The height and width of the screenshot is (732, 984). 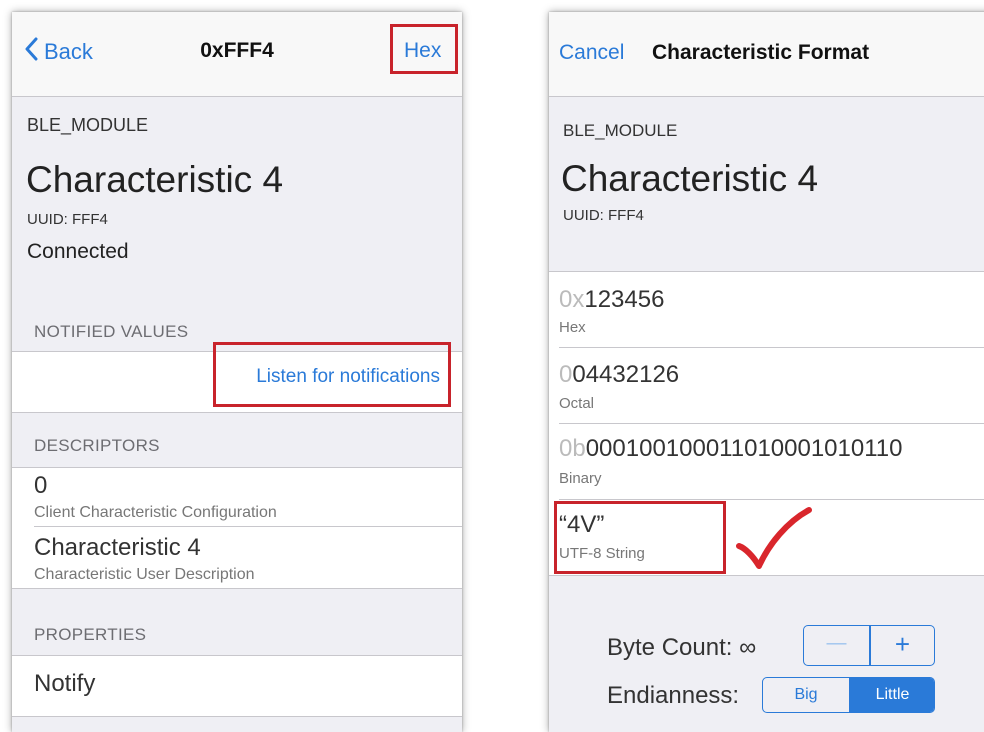 I want to click on descriptor-value: 0, so click(x=41, y=485).